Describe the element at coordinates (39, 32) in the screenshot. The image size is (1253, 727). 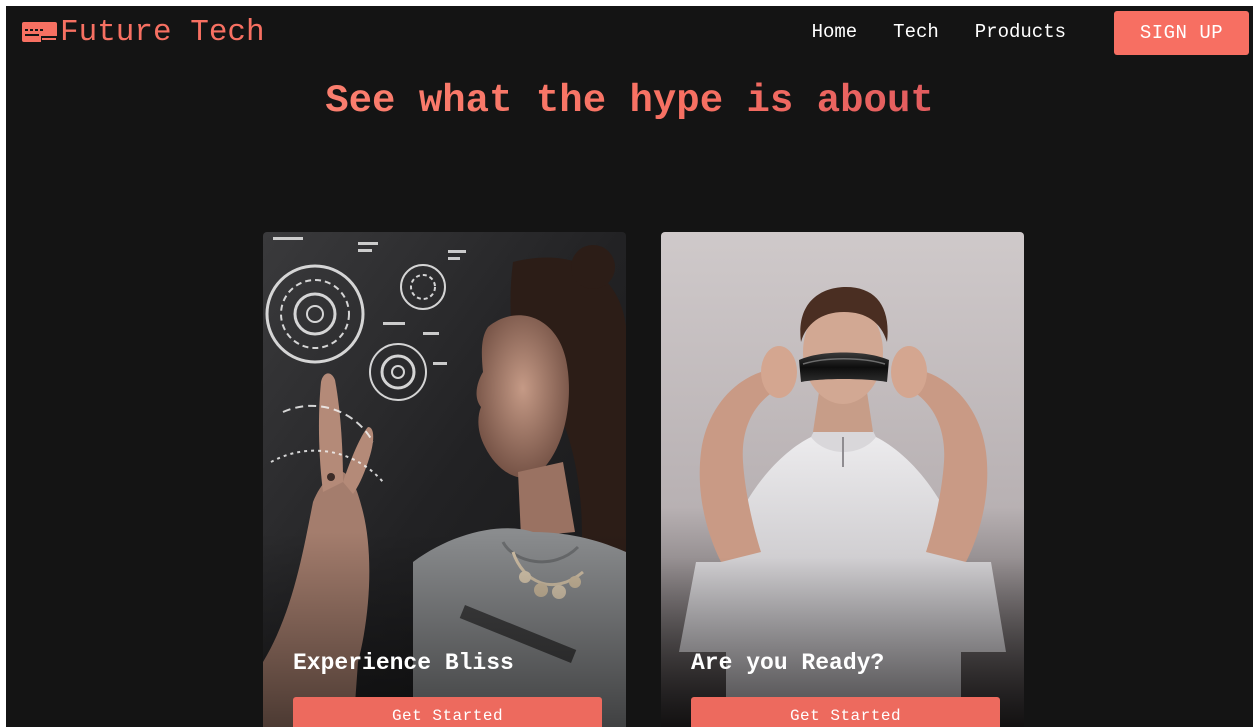
I see `keyboard-icon` at that location.